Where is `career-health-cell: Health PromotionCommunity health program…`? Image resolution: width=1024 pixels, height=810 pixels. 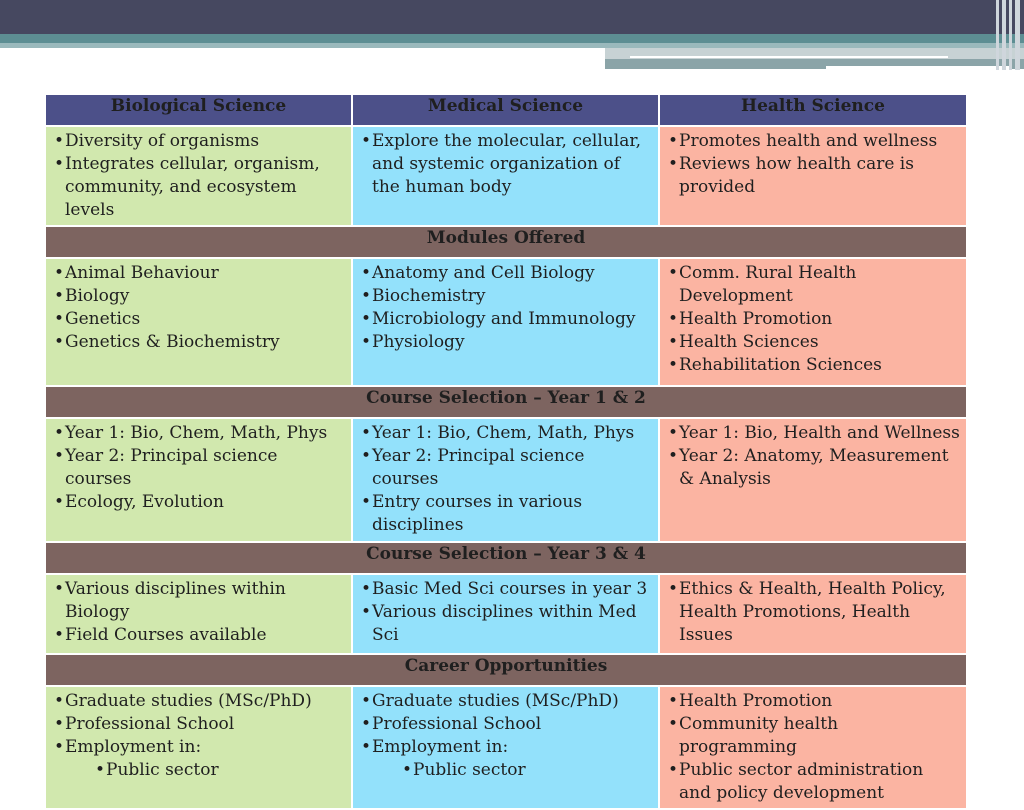 career-health-cell: Health PromotionCommunity health program… is located at coordinates (813, 747).